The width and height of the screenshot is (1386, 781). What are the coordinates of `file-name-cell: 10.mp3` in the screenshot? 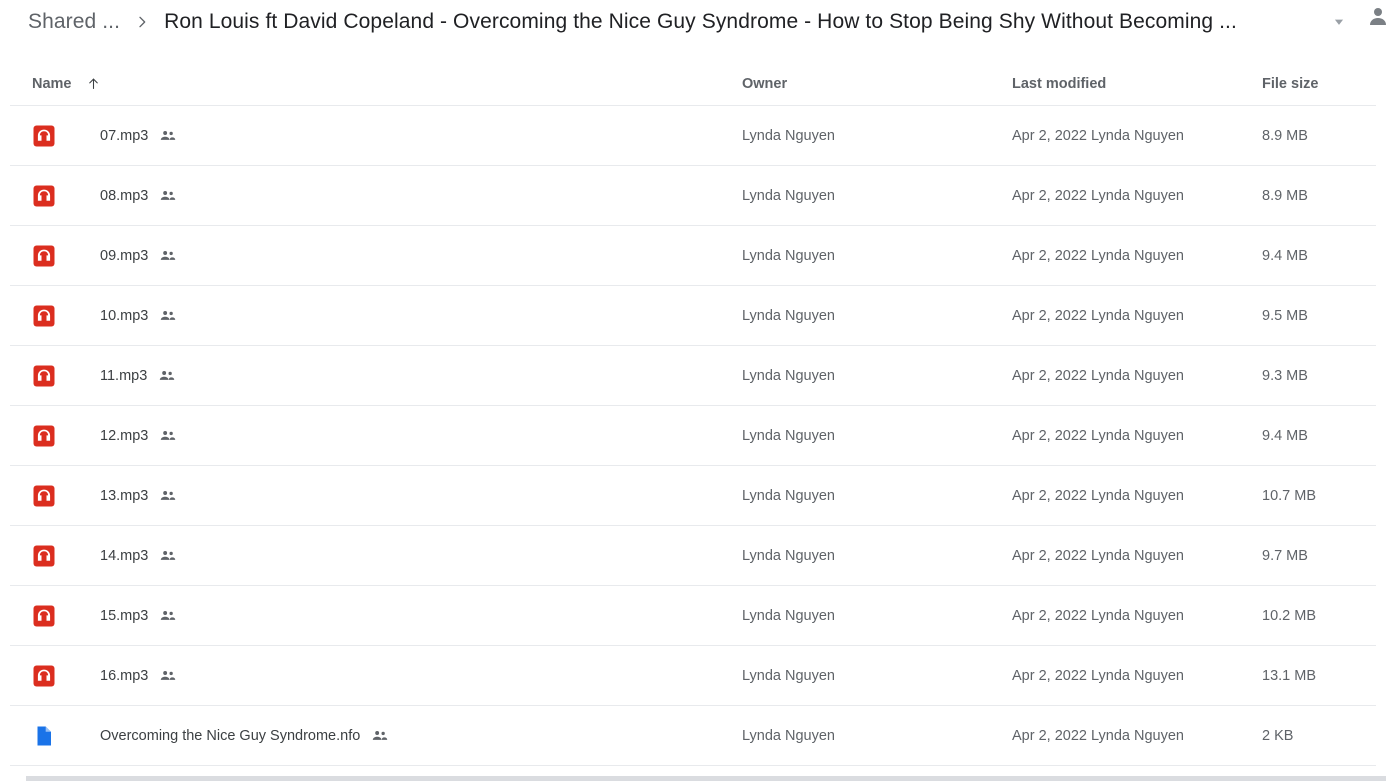 It's located at (376, 316).